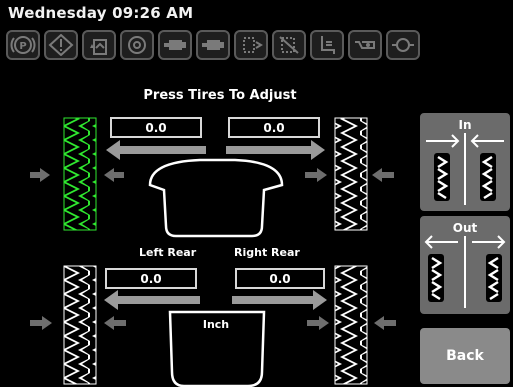 This screenshot has width=513, height=387. What do you see at coordinates (115, 323) in the screenshot?
I see `rear-left-inner-arrow` at bounding box center [115, 323].